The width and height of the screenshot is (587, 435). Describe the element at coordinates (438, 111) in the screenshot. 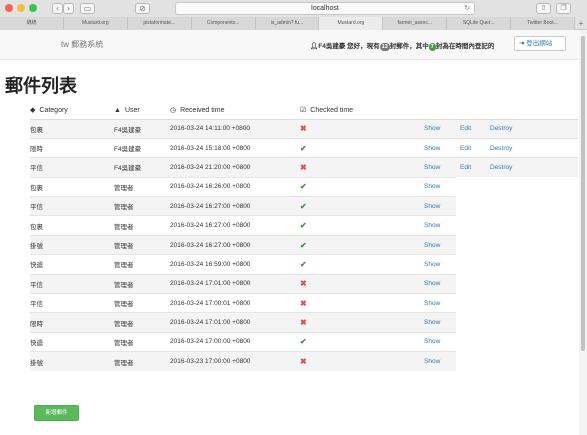

I see `col-show-header` at that location.